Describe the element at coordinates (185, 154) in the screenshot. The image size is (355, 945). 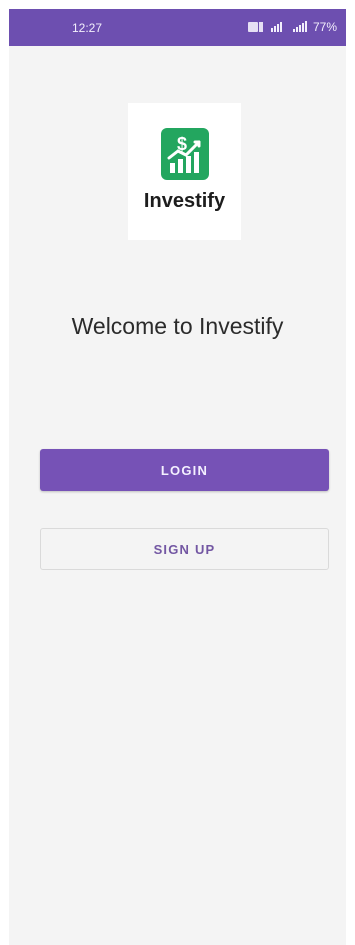
I see `investment-growth-icon: $` at that location.